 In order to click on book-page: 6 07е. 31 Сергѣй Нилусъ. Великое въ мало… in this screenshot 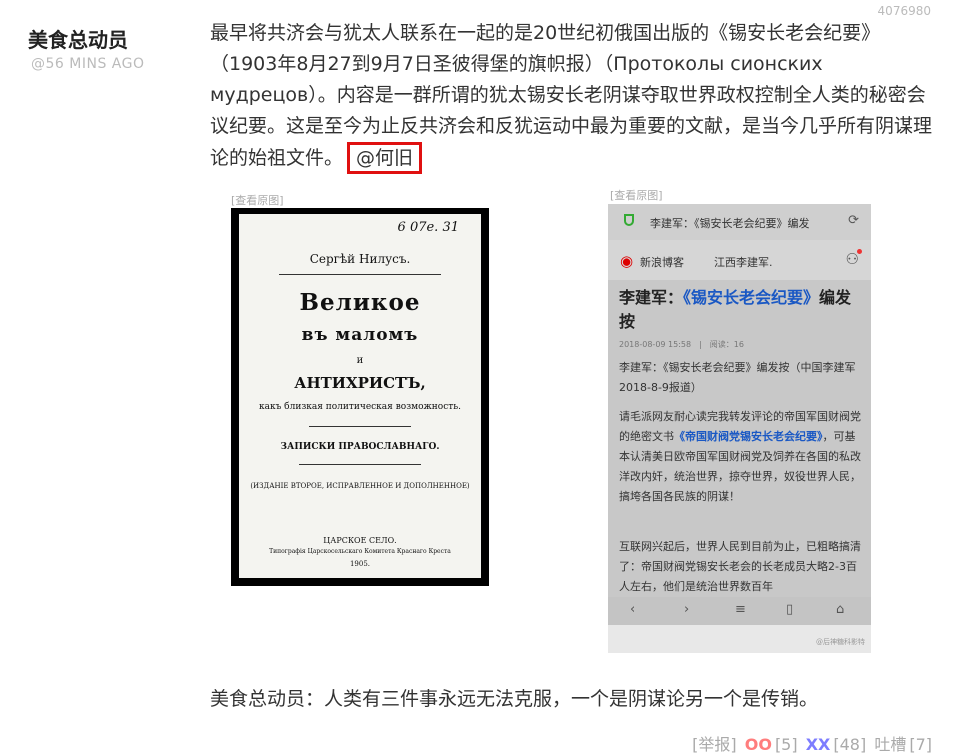, I will do `click(360, 396)`.